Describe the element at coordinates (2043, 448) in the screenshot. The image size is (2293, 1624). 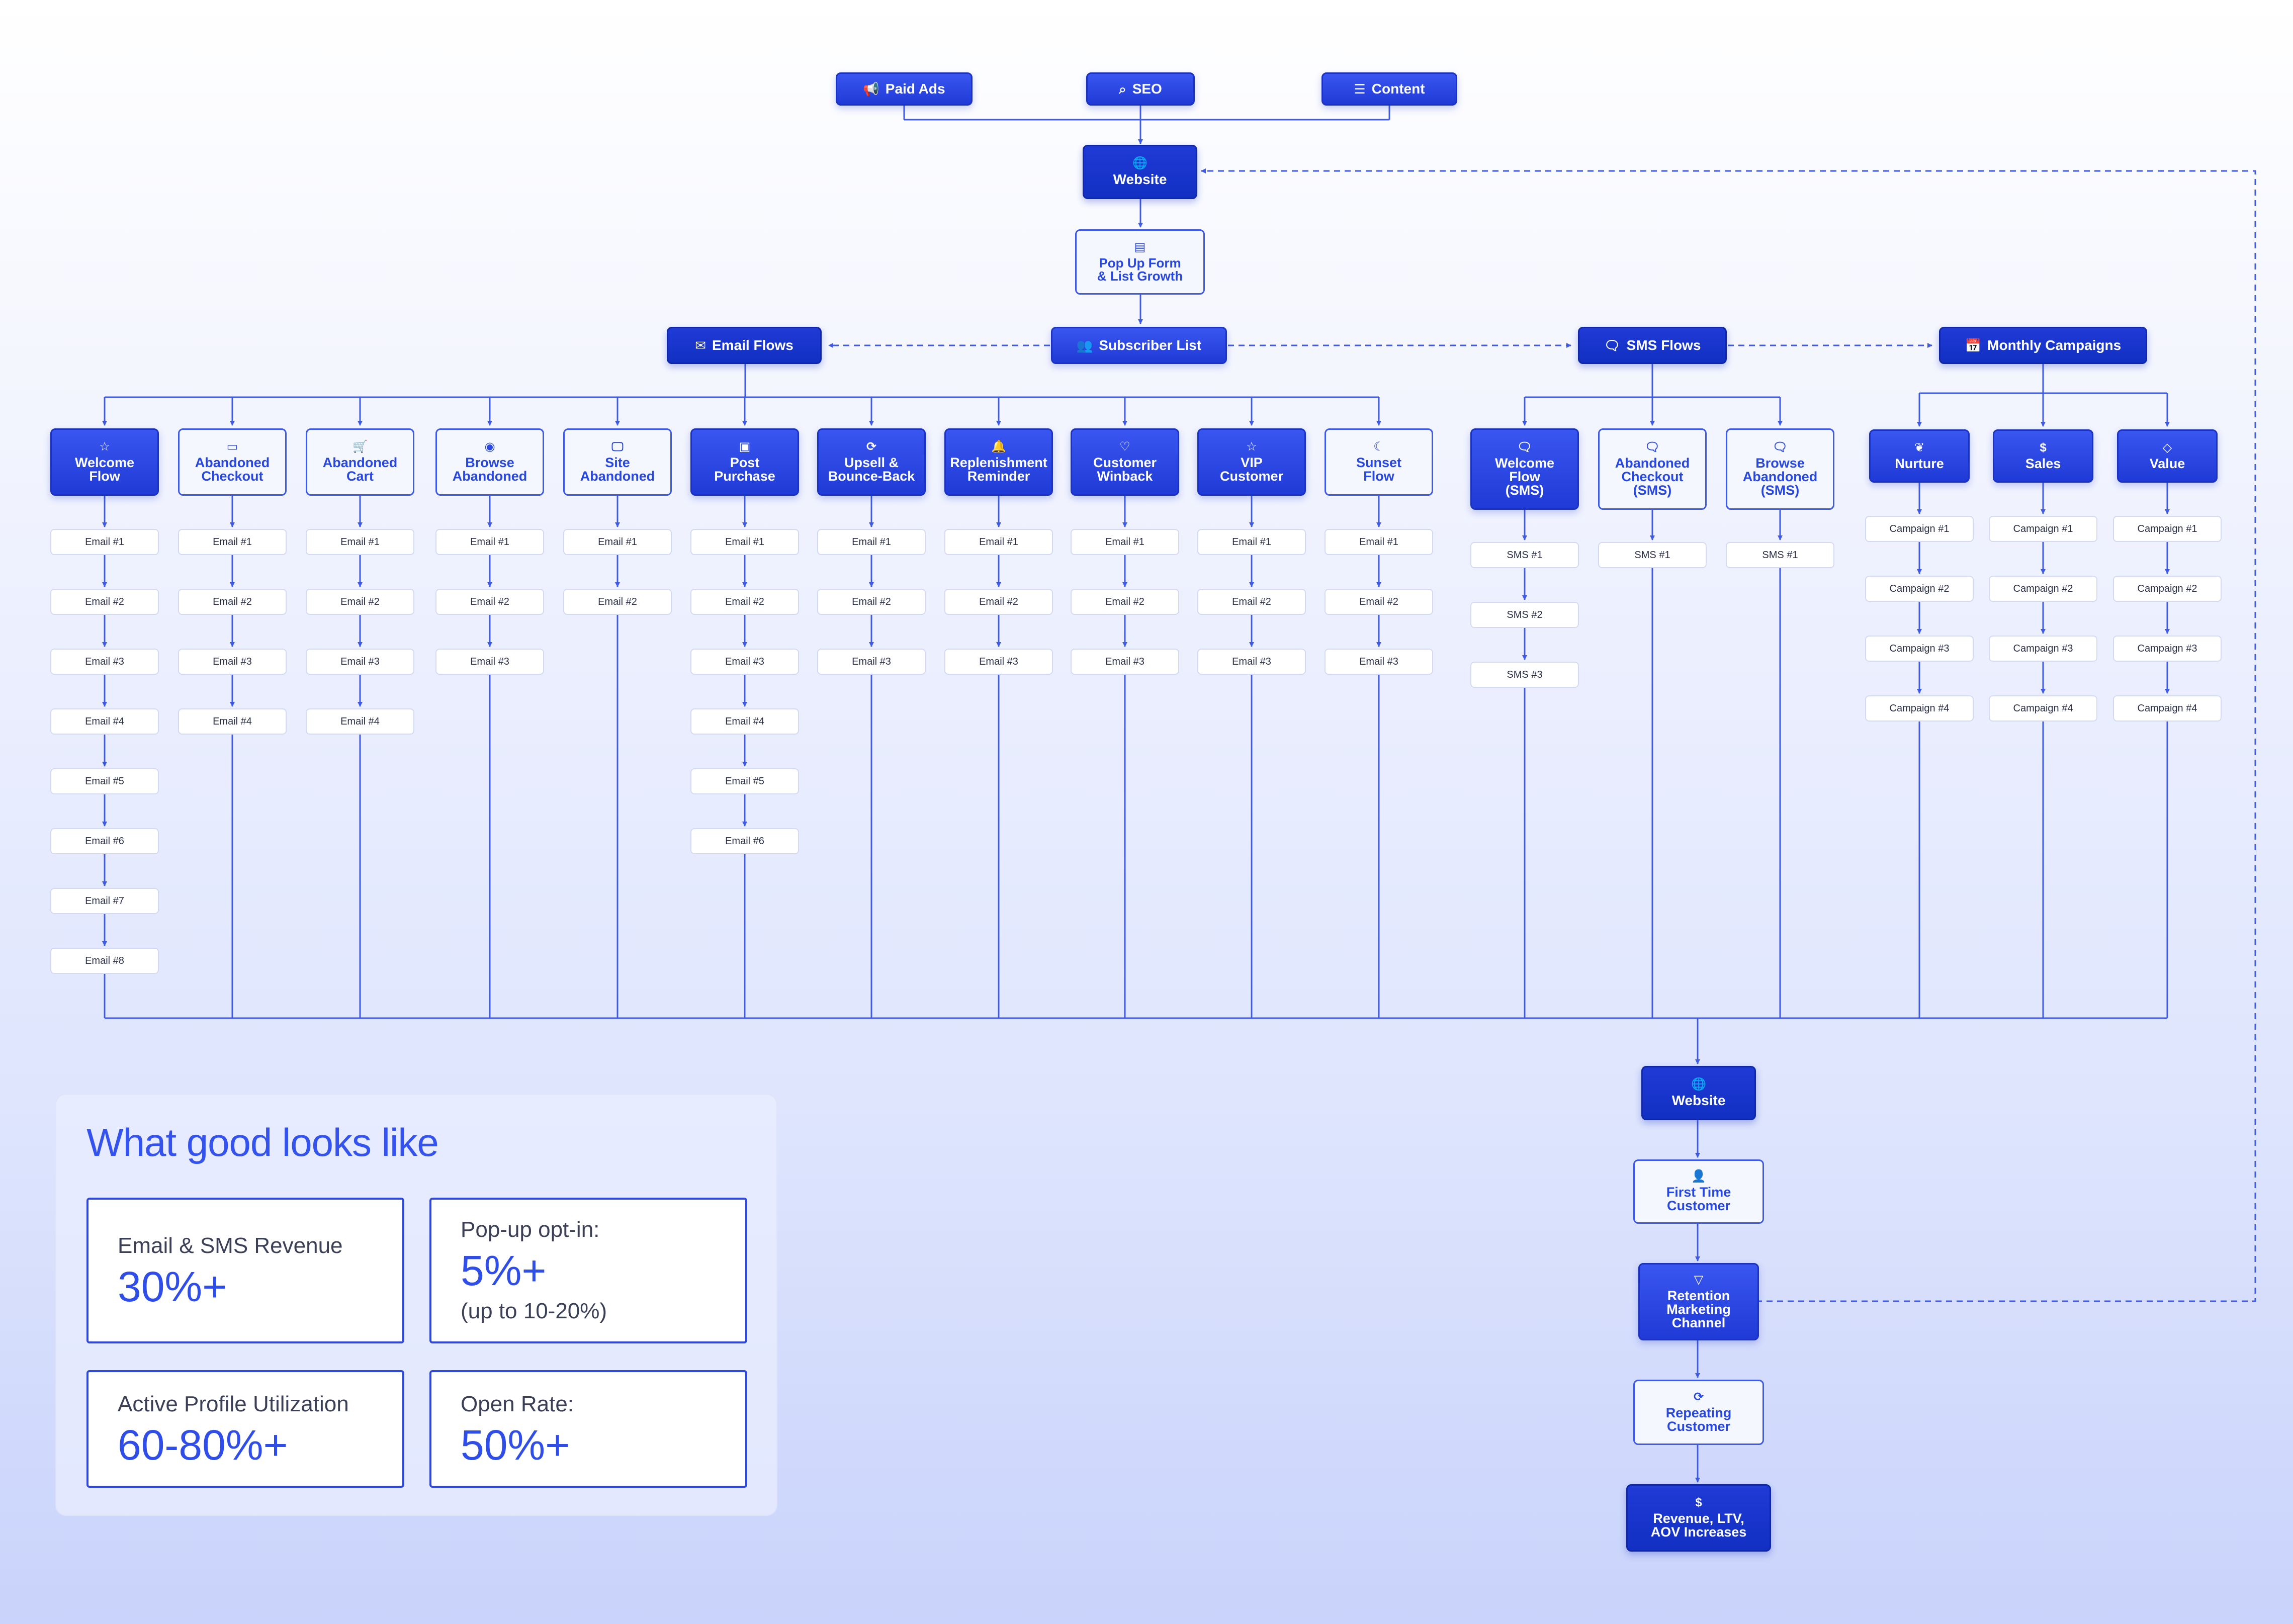
I see `dollar-icon: $` at that location.